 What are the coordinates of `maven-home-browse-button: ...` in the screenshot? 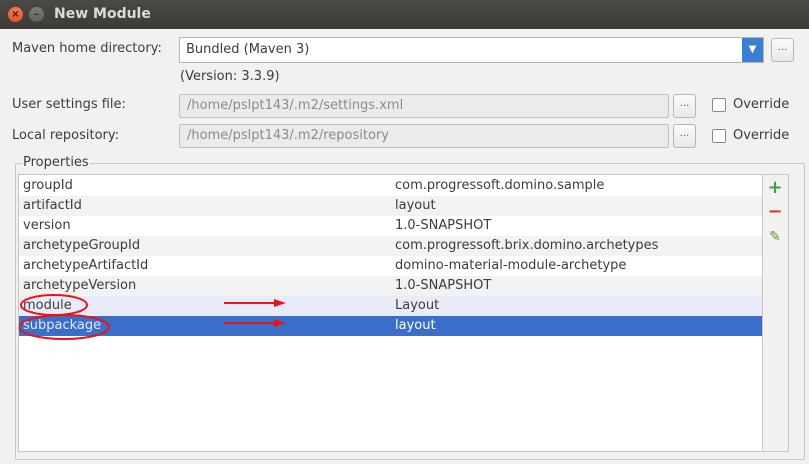 It's located at (782, 50).